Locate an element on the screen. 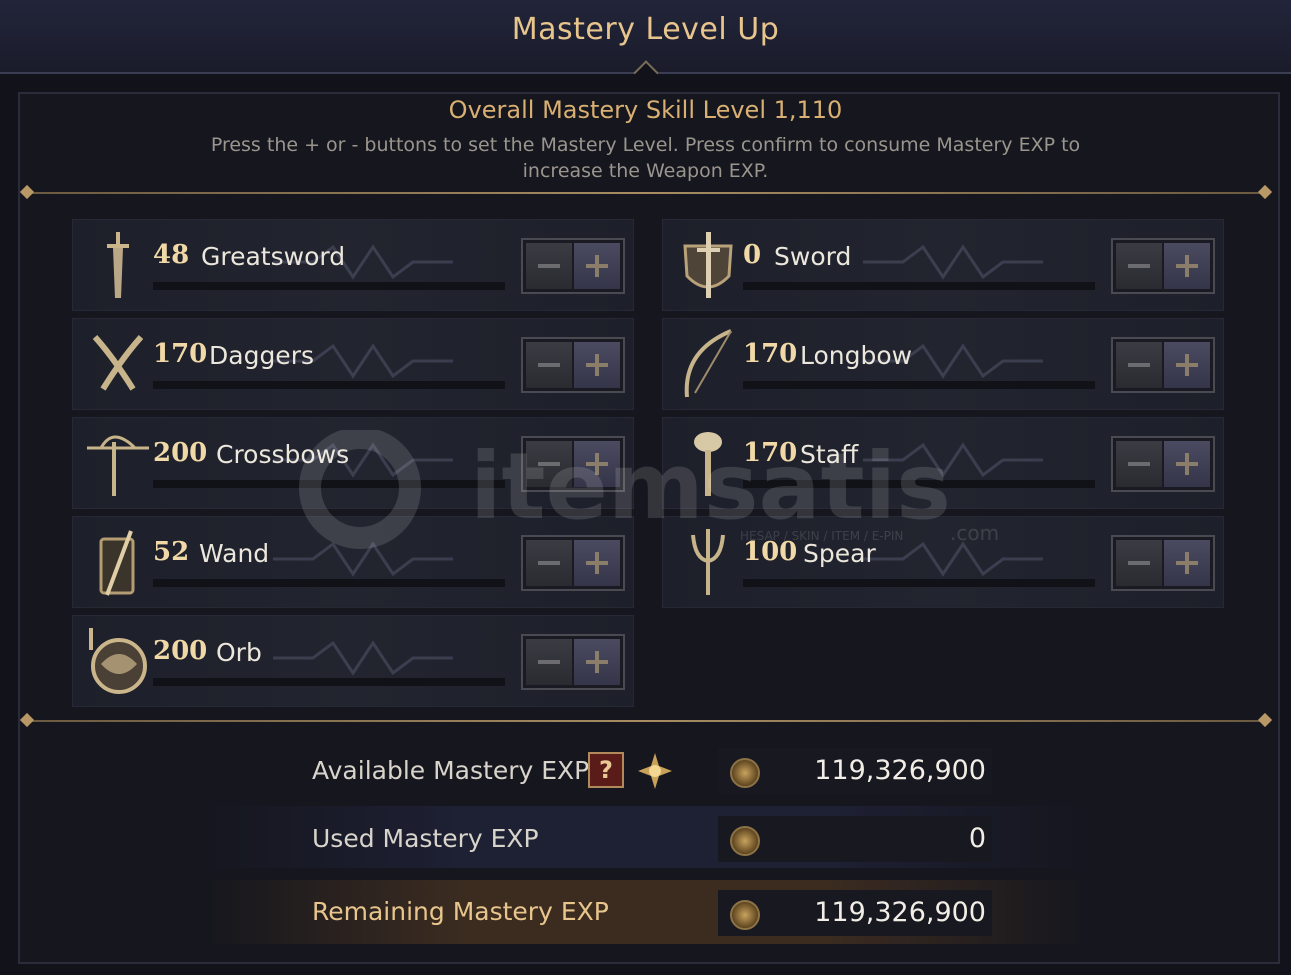  mastery-level: 0 is located at coordinates (752, 255).